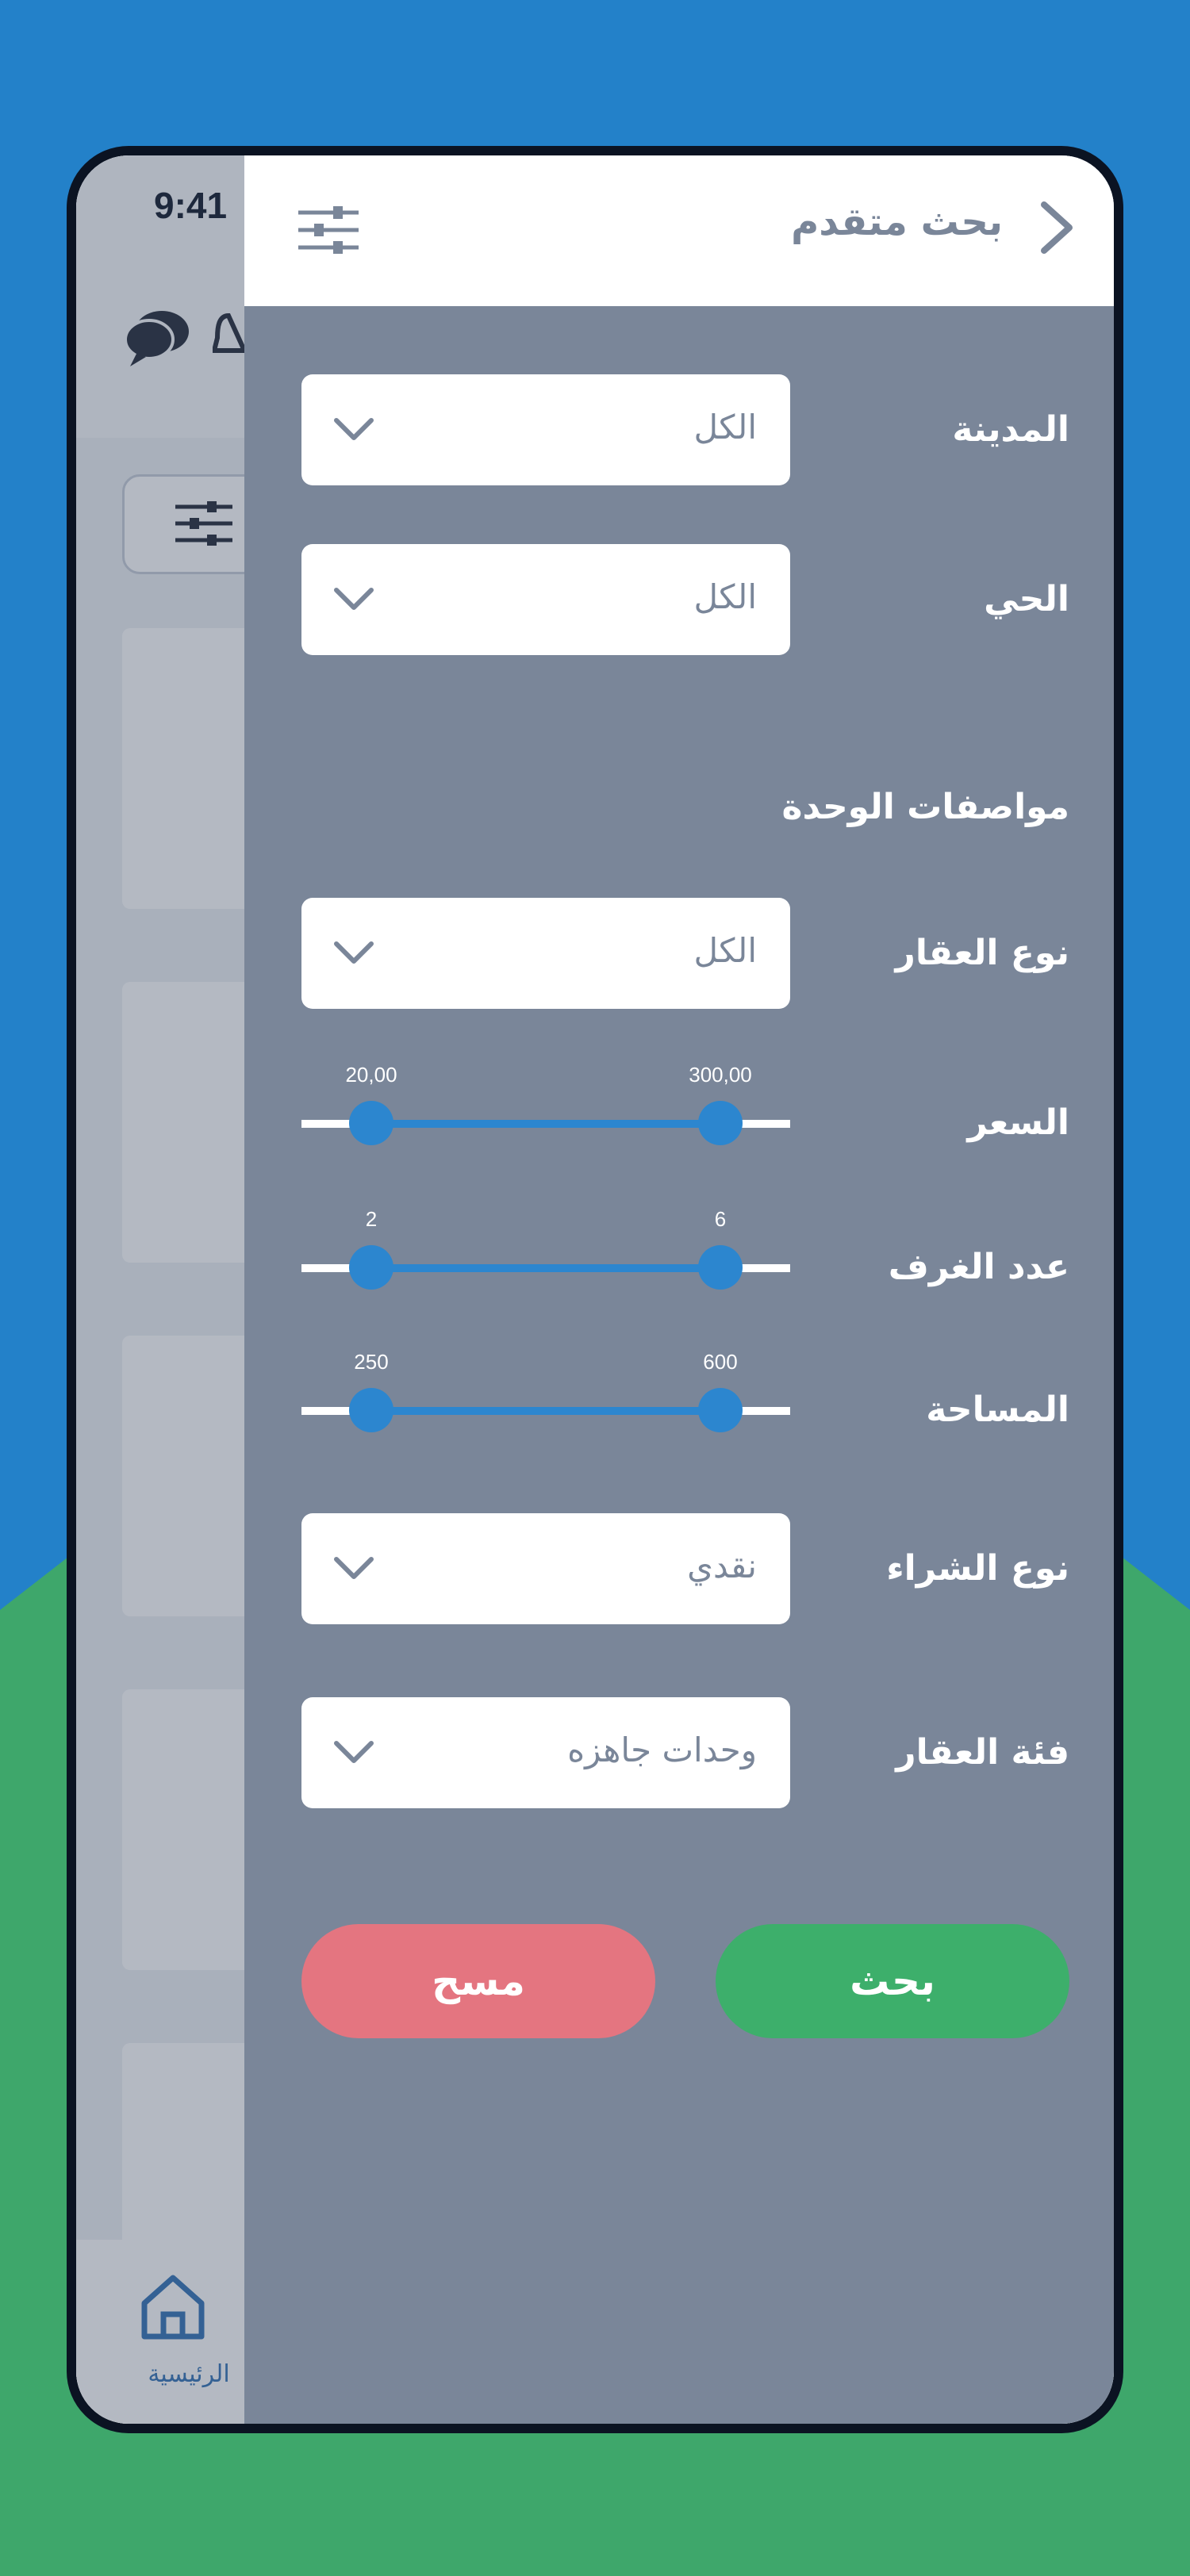 The height and width of the screenshot is (2576, 1190). What do you see at coordinates (545, 954) in the screenshot?
I see `property-type-select: الكل` at bounding box center [545, 954].